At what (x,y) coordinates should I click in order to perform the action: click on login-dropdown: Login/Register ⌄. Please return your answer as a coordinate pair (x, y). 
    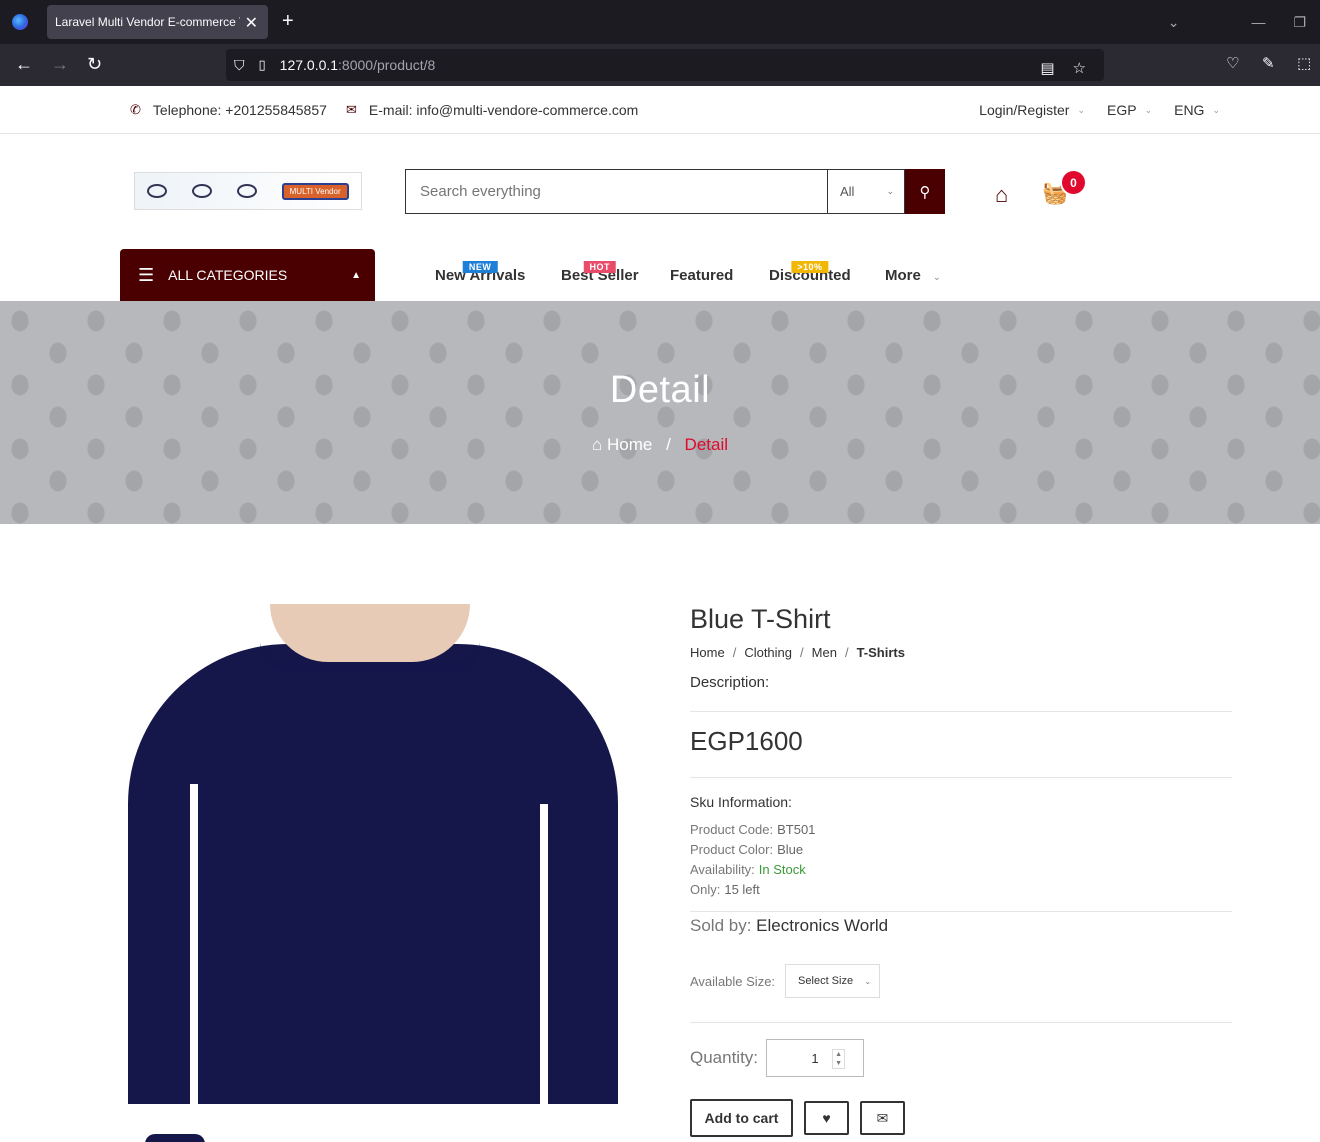
    Looking at the image, I should click on (1032, 110).